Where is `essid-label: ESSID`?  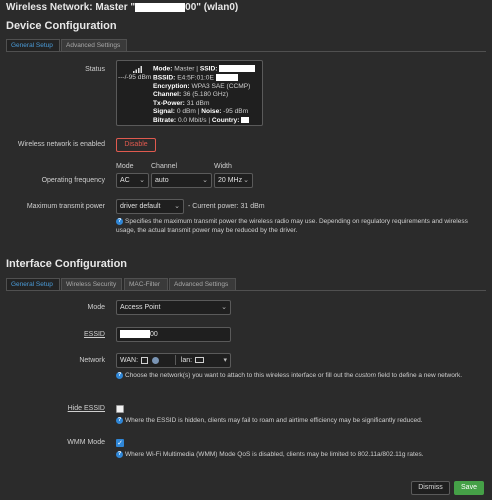 essid-label: ESSID is located at coordinates (94, 334).